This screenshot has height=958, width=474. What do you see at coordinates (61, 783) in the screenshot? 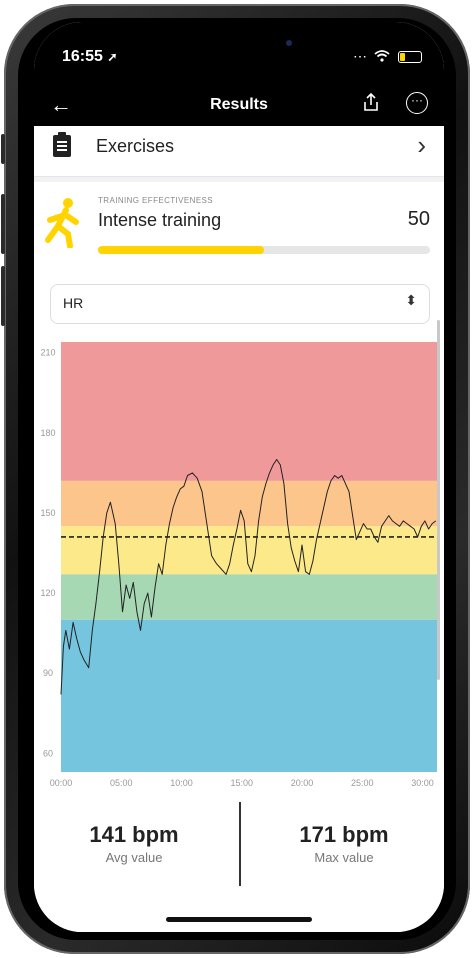
I see `x-tick-label: 00:00` at bounding box center [61, 783].